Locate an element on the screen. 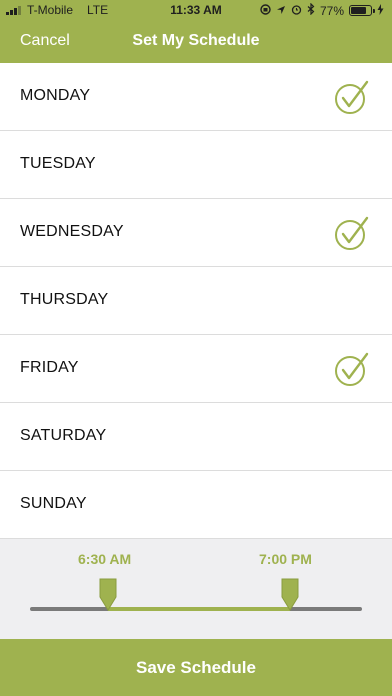 The image size is (392, 696). day-label: THURSDAY is located at coordinates (64, 299).